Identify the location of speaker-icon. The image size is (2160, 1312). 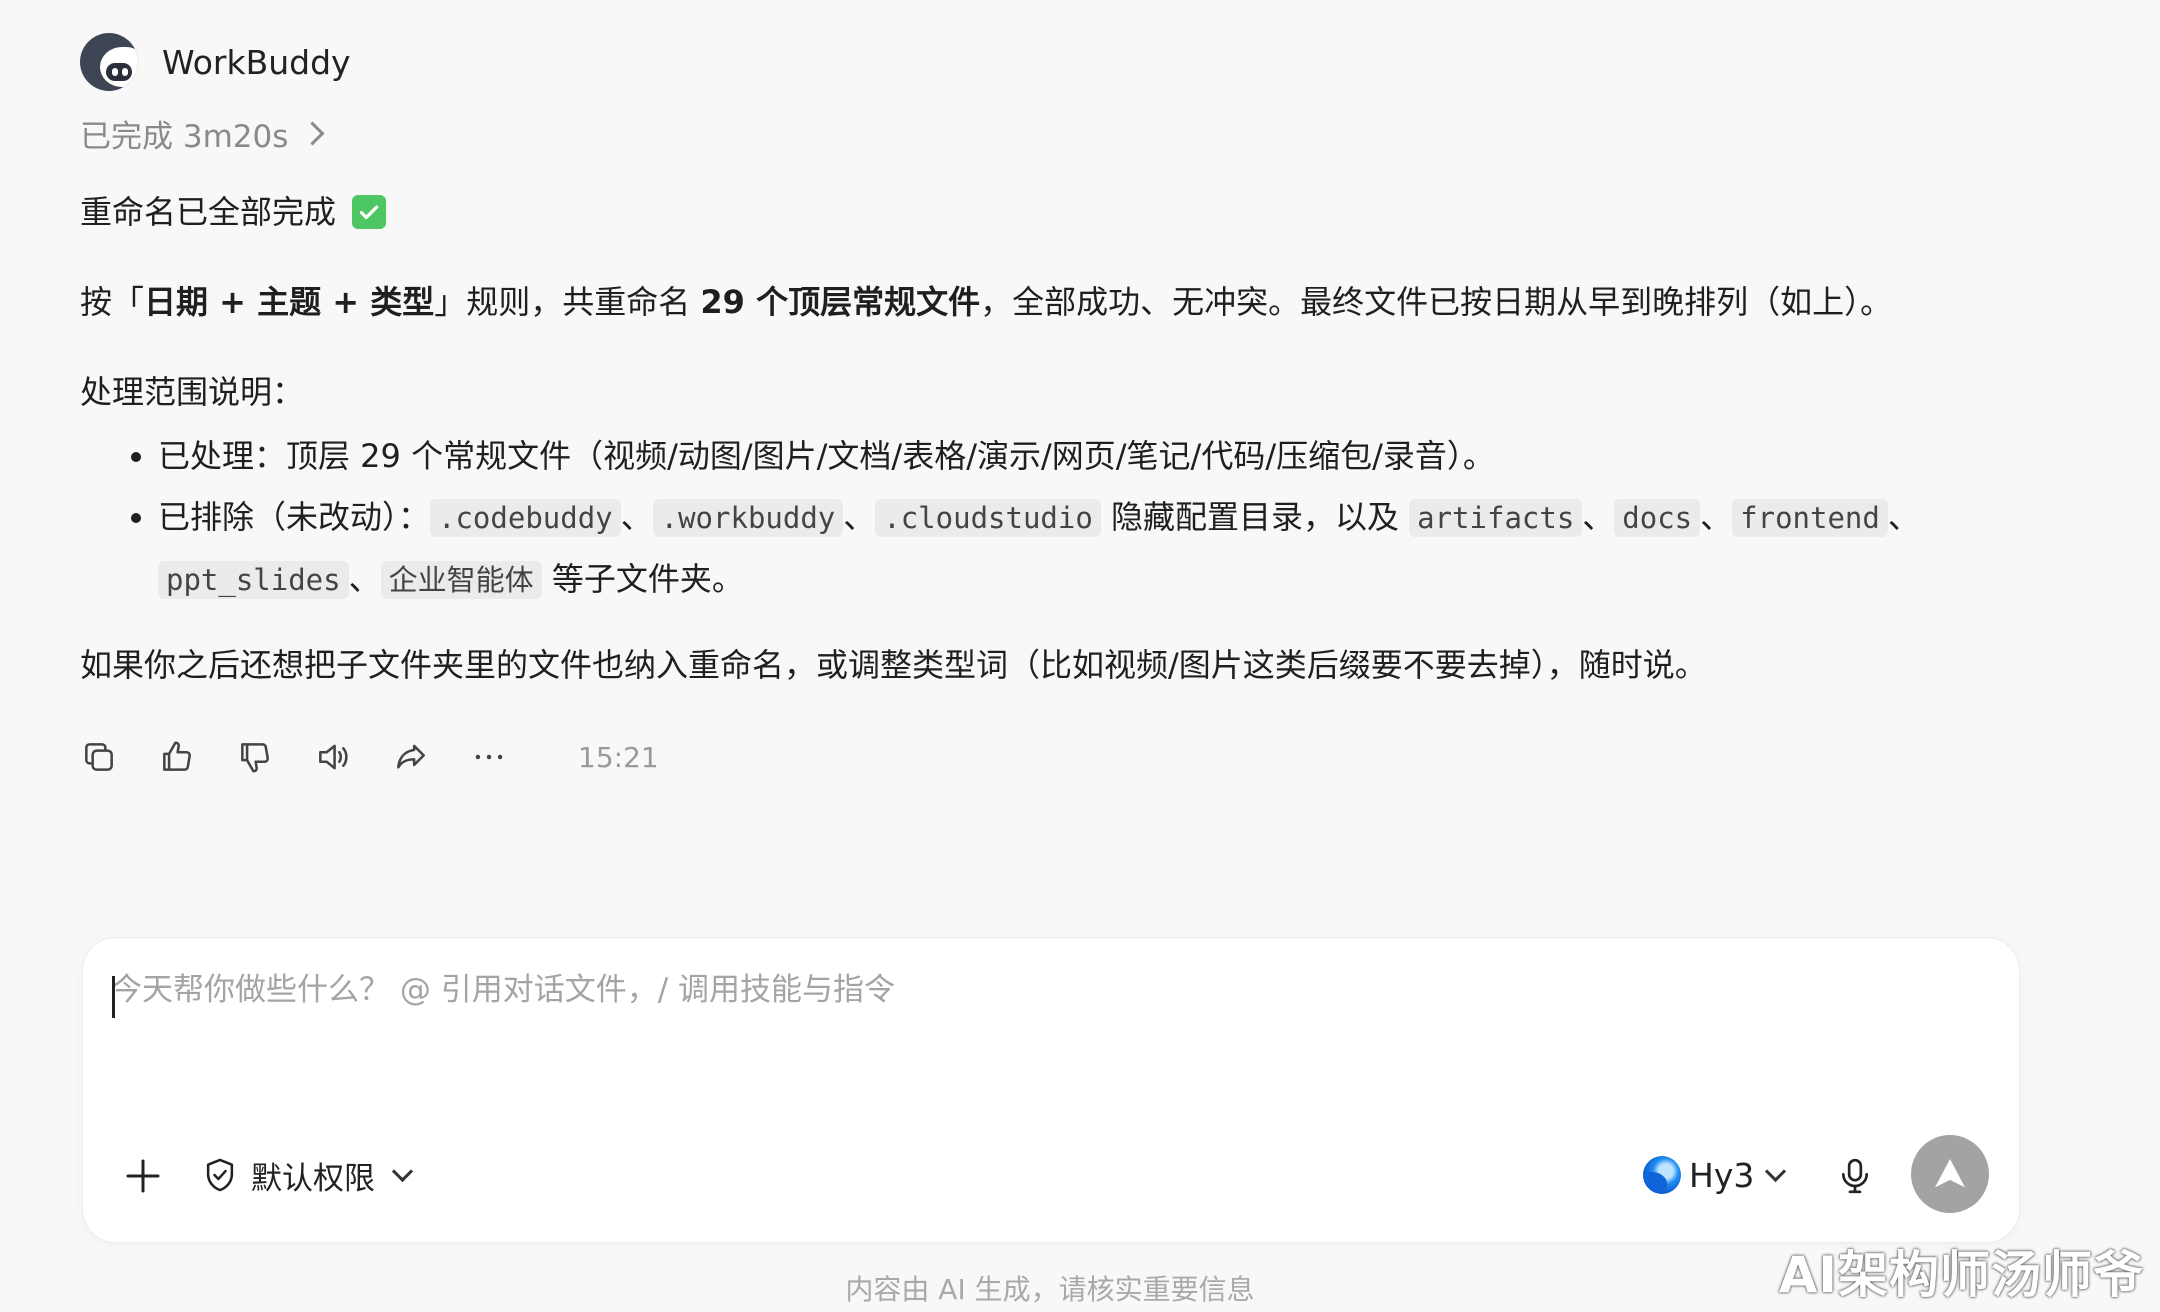
(333, 757).